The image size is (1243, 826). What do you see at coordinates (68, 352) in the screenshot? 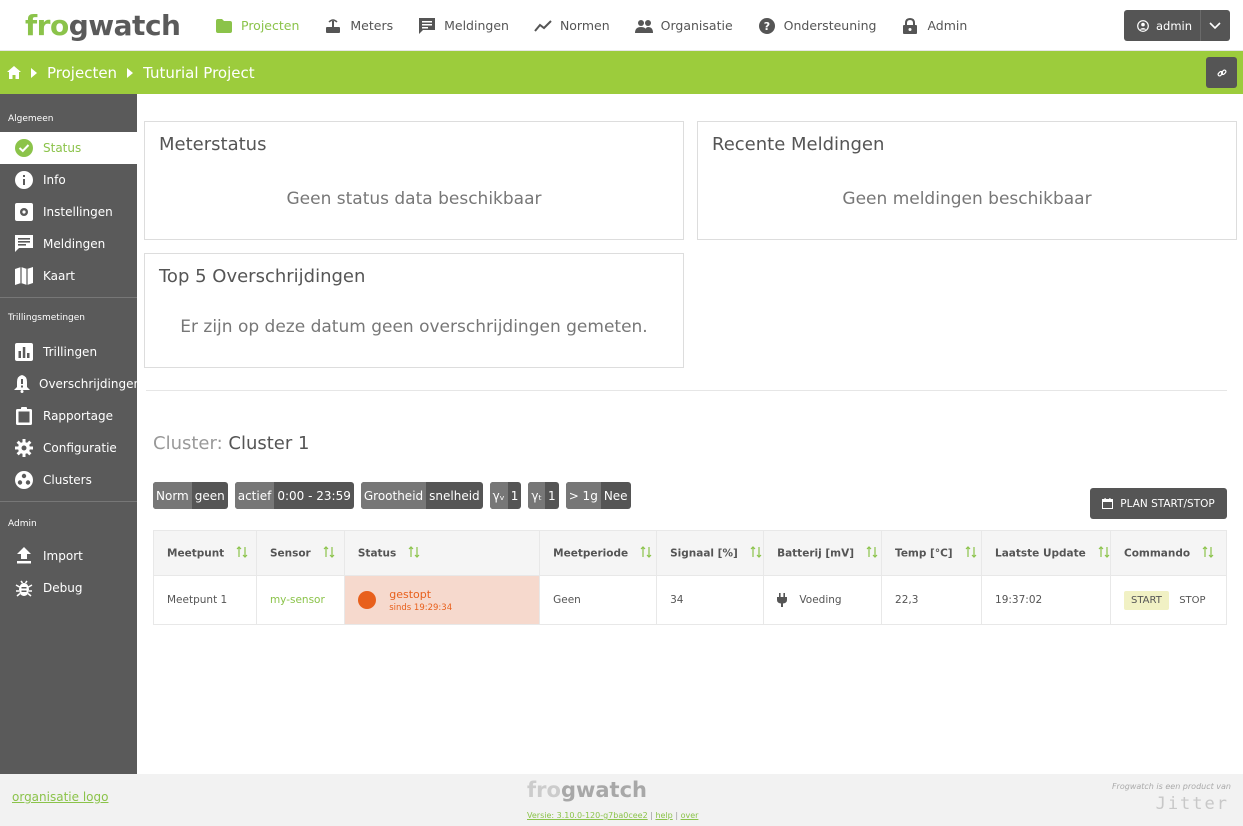
I see `sidebar-item-trillingen: Trillingen` at bounding box center [68, 352].